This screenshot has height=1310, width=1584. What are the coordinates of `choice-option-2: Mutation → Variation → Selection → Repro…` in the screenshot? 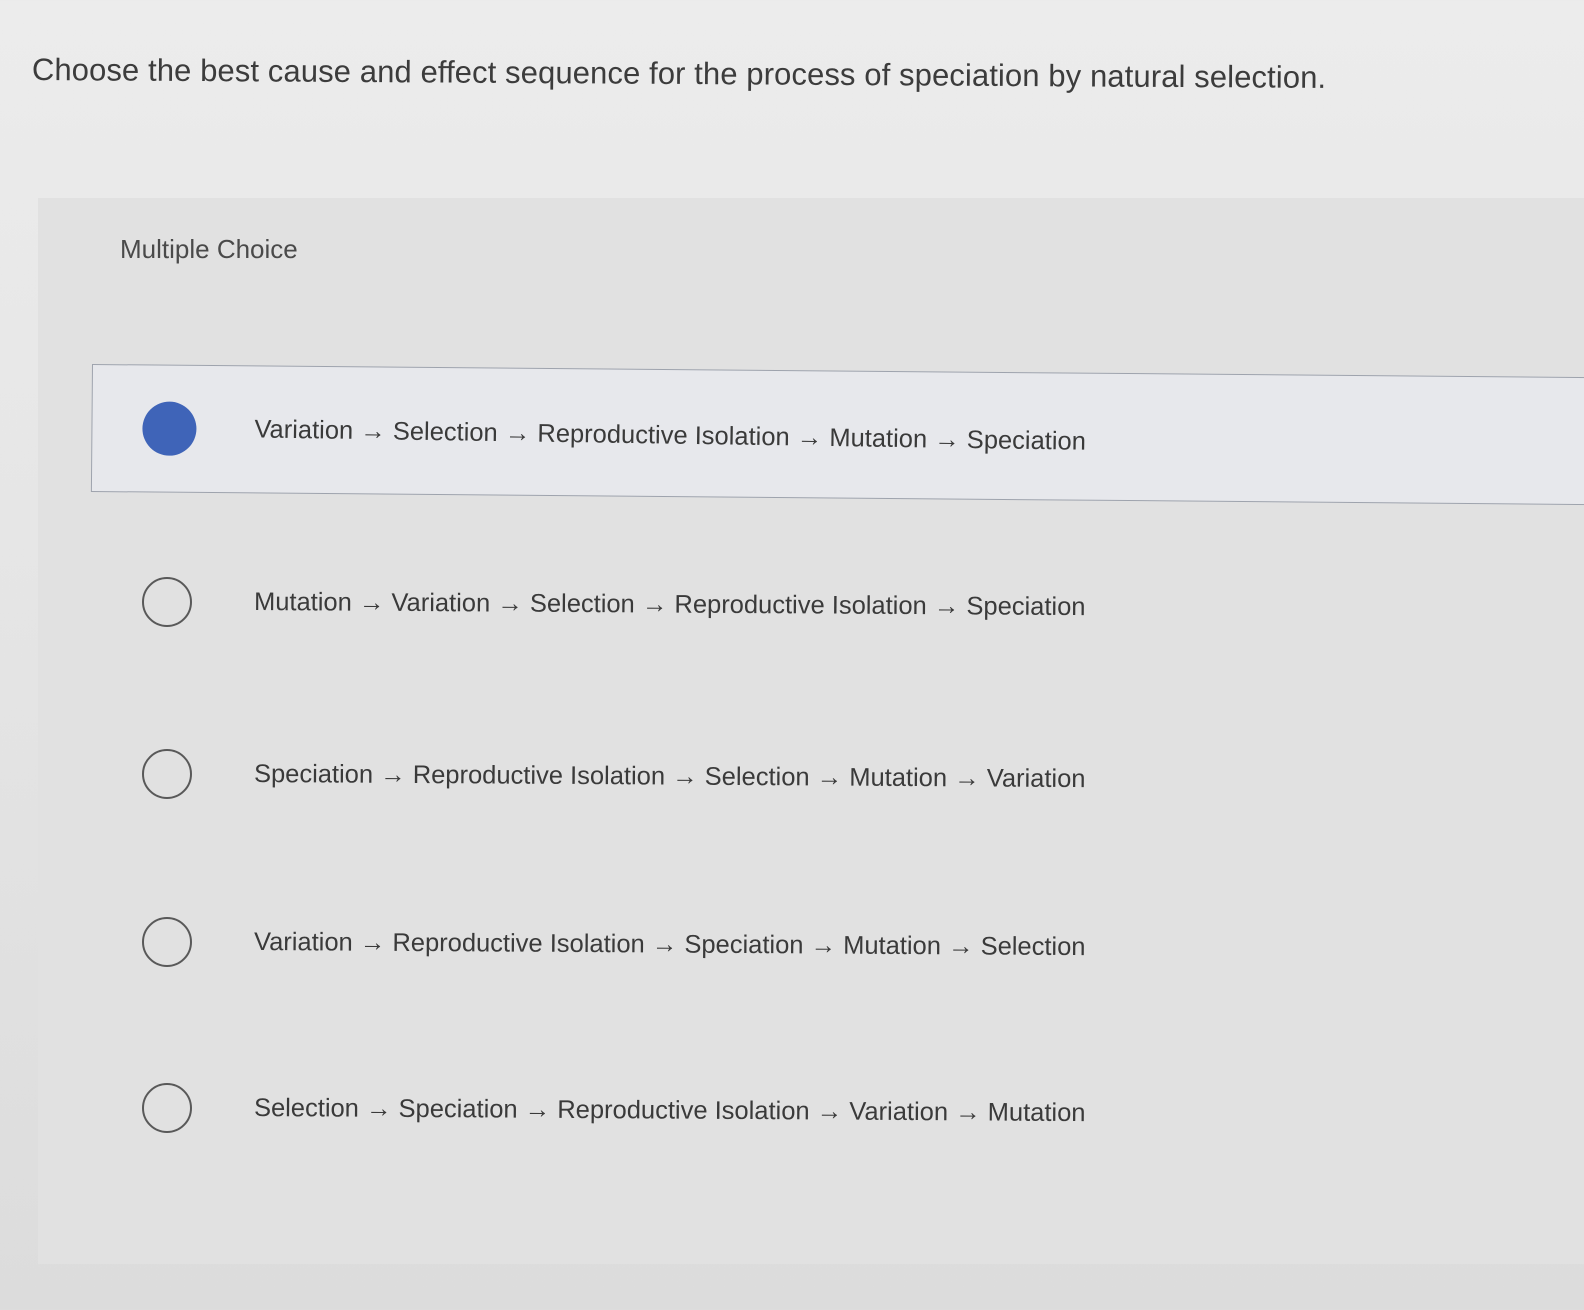 It's located at (838, 602).